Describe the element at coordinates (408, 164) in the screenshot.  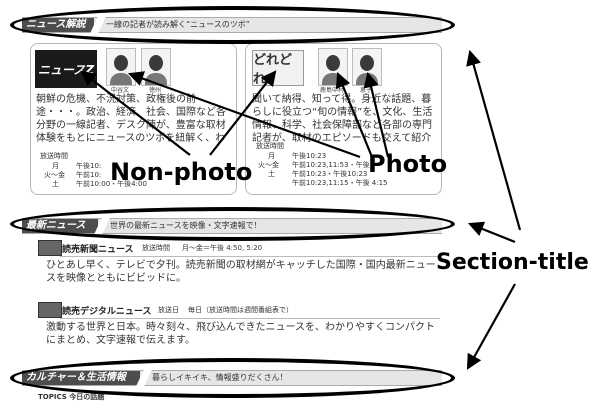
I see `annotation-photo: Photo` at that location.